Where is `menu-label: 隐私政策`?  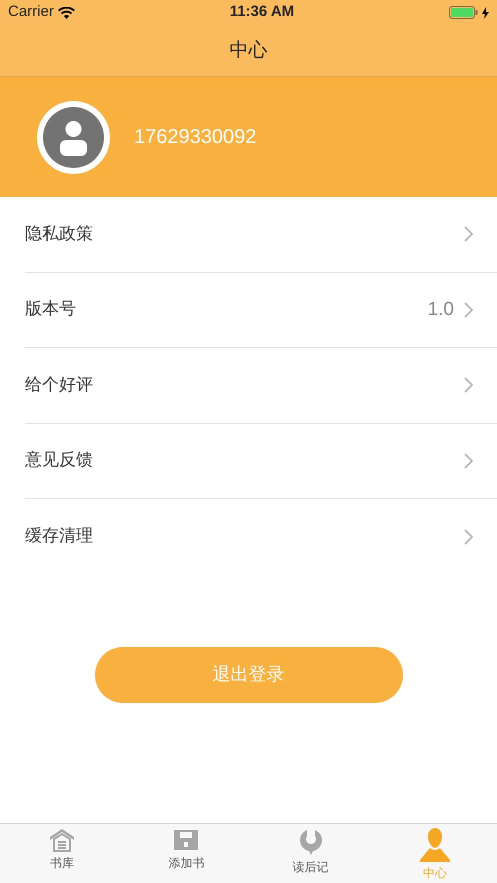 menu-label: 隐私政策 is located at coordinates (59, 234).